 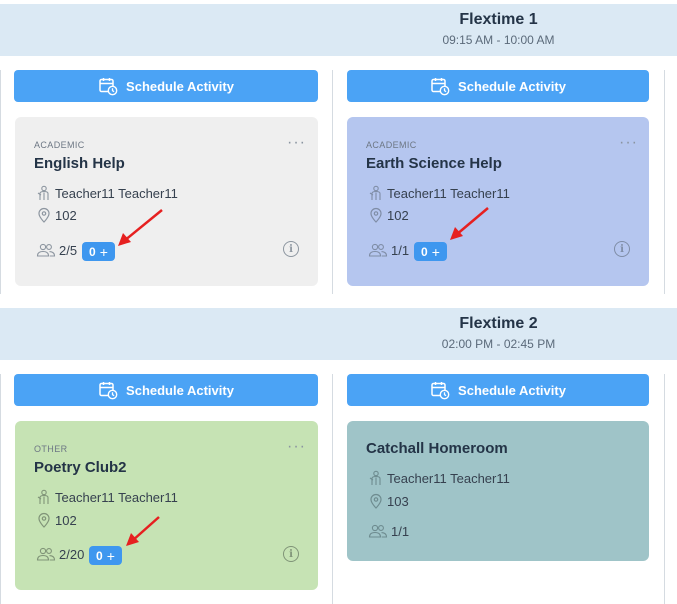 I want to click on activity-name: Earth Science Help, so click(x=434, y=163).